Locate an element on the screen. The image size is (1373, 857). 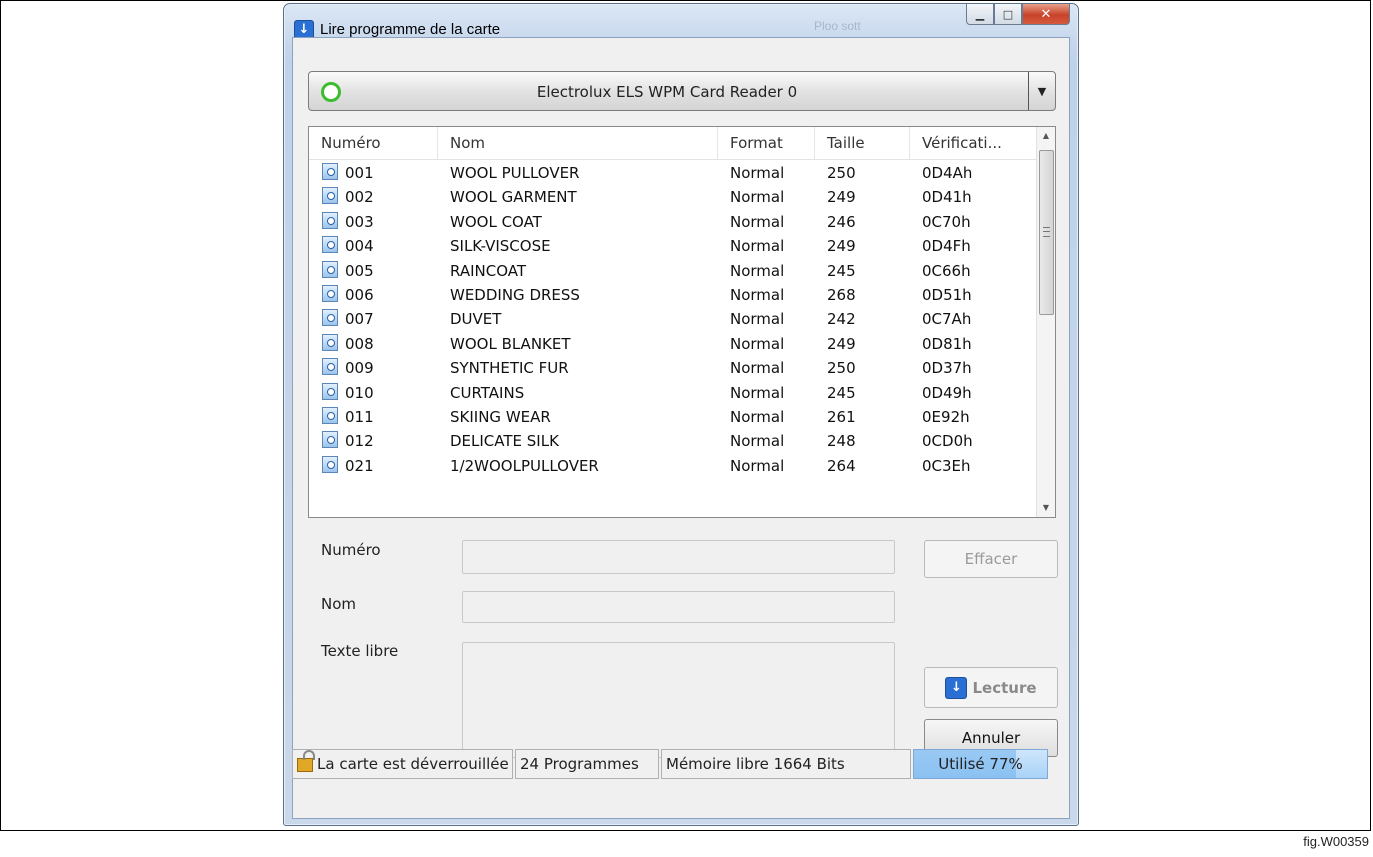
cancel-button-label: Annuler is located at coordinates (991, 738).